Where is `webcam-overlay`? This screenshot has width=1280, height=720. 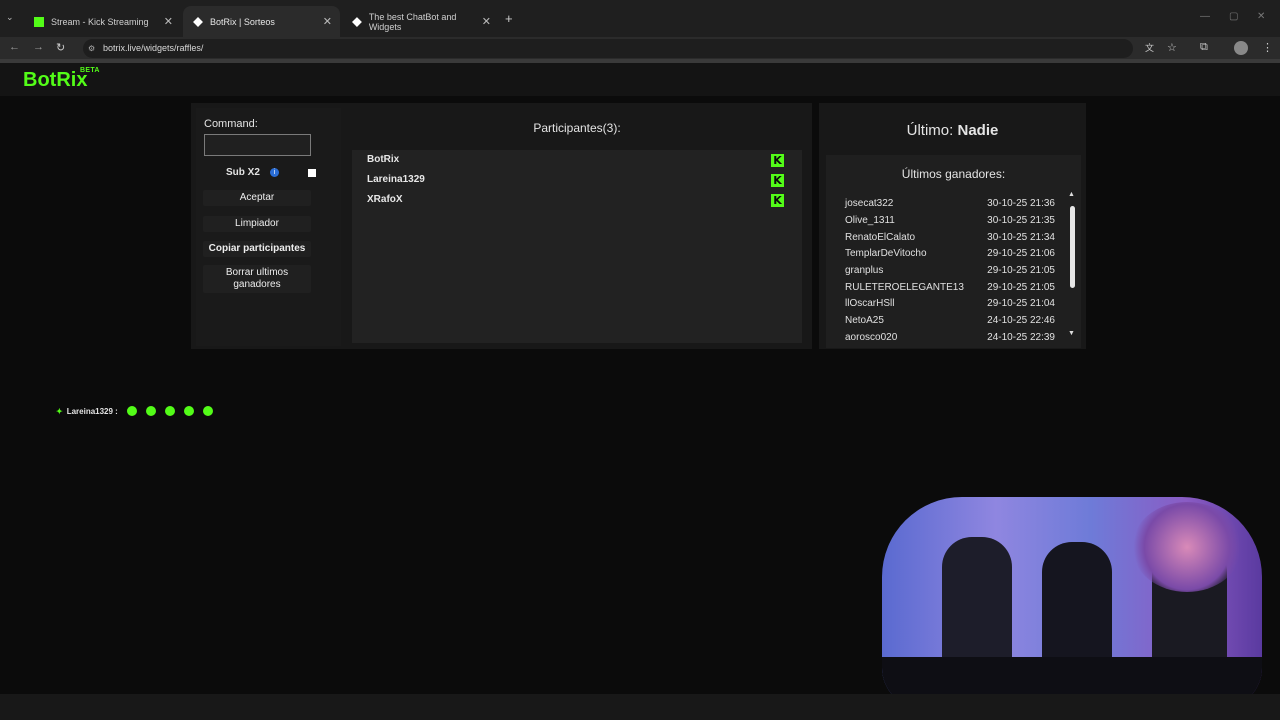
webcam-overlay is located at coordinates (1072, 602).